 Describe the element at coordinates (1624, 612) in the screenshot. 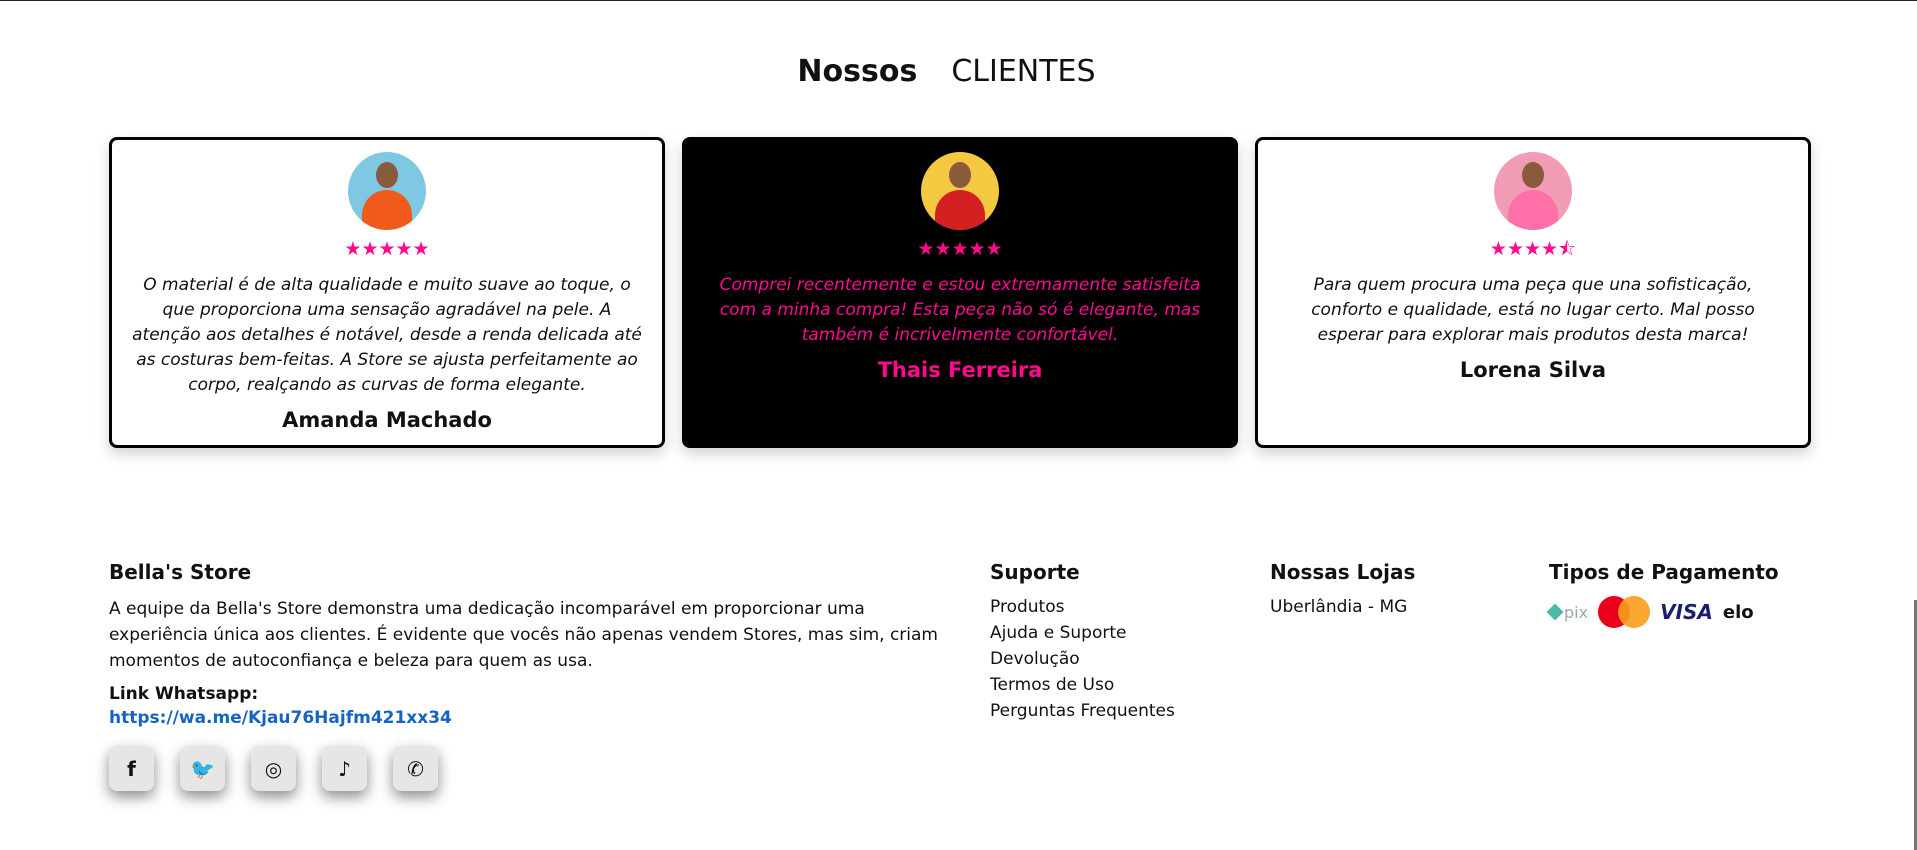

I see `mastercard-logo` at that location.